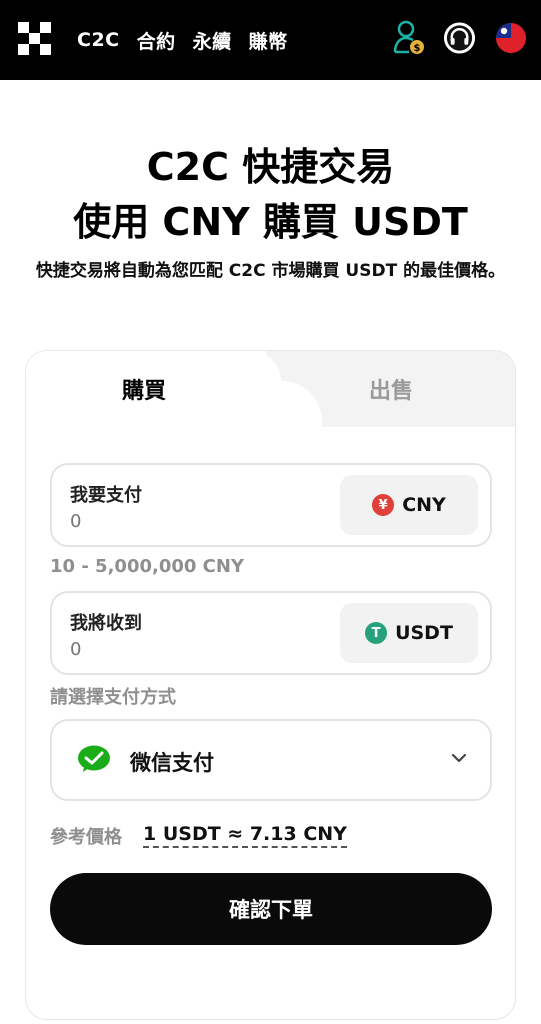 This screenshot has height=1024, width=541. I want to click on payment-method-value: 微信支付, so click(172, 763).